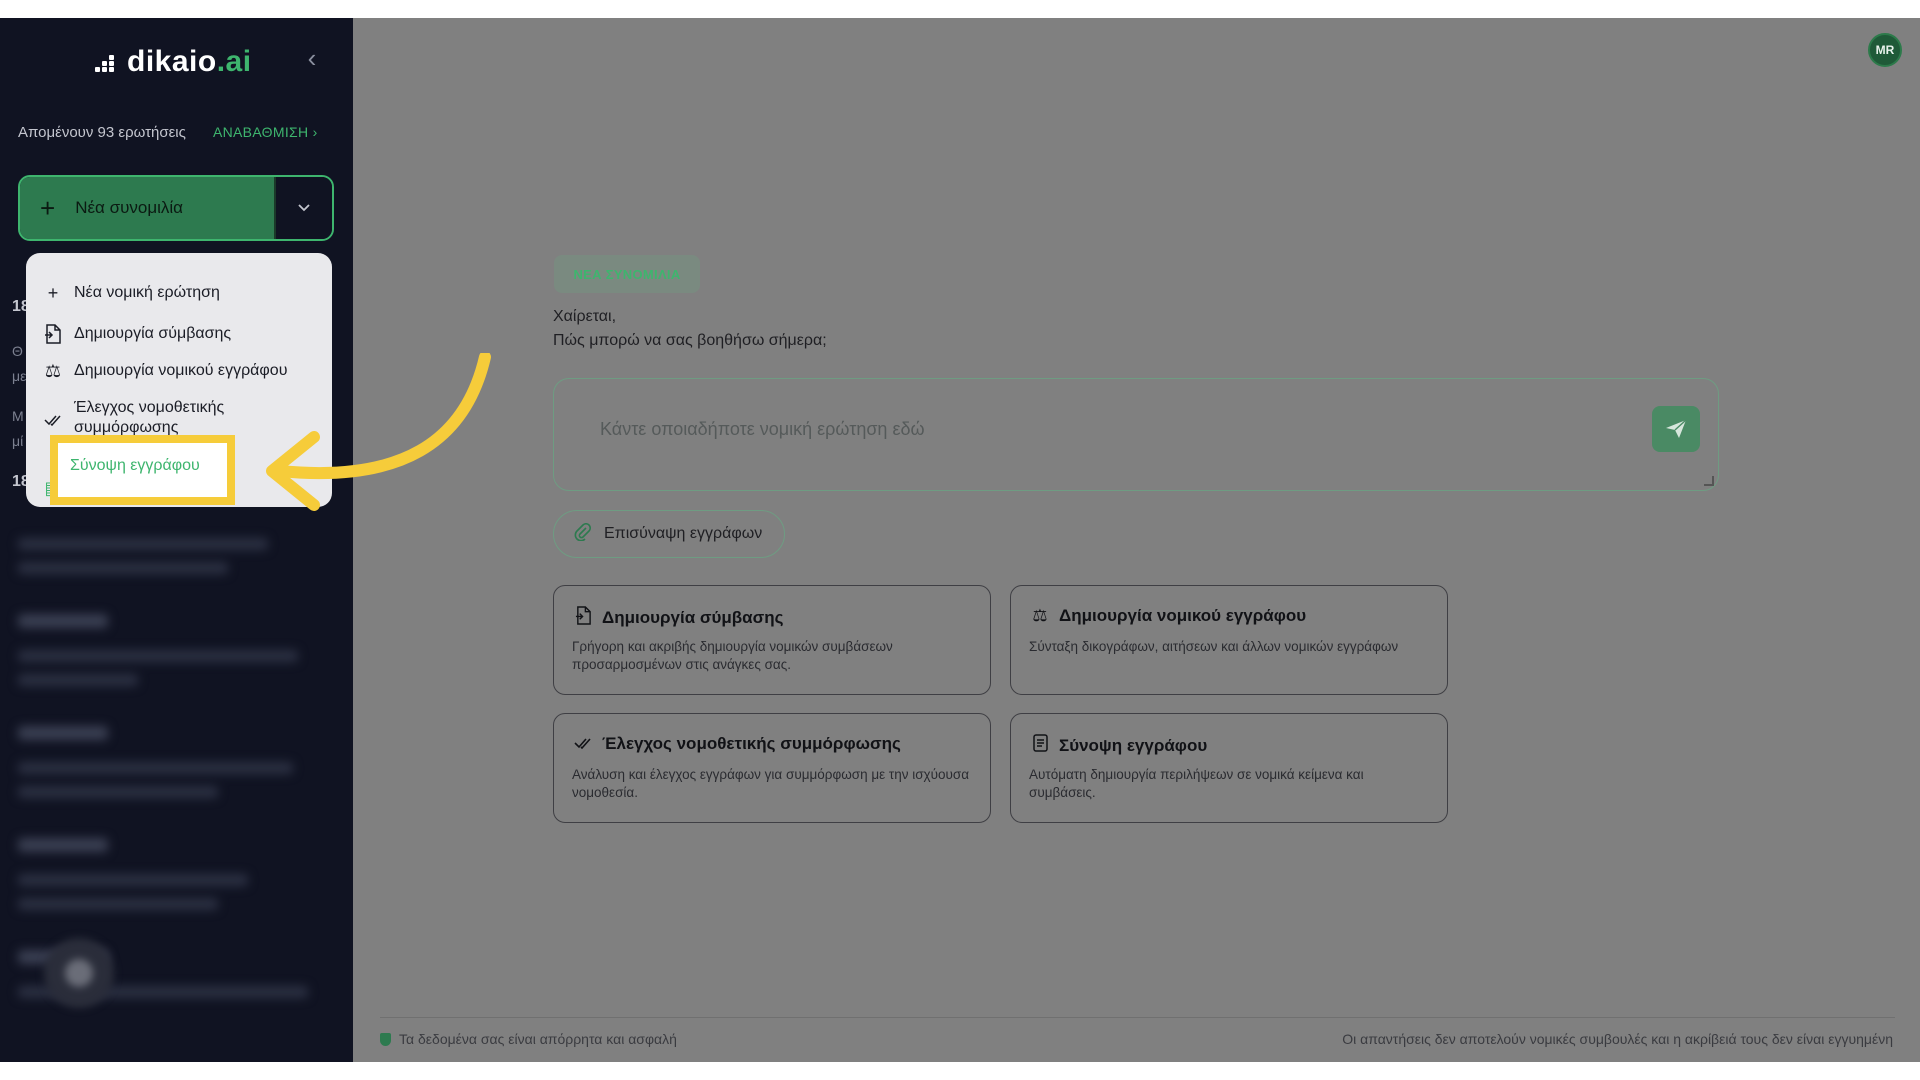 The image size is (1920, 1080). I want to click on annotation-arrow, so click(378, 432).